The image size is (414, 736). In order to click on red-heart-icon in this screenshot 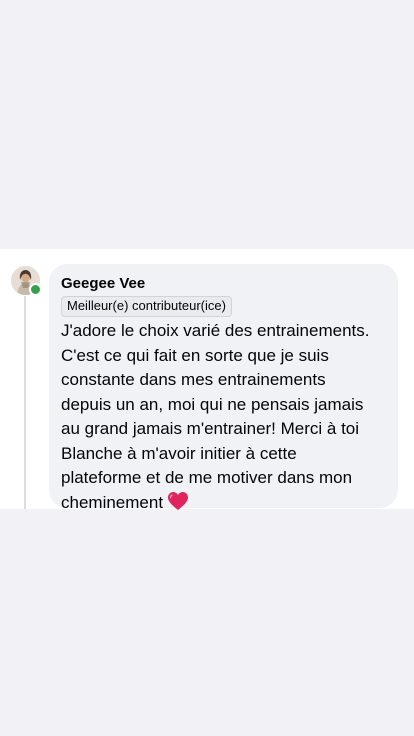, I will do `click(178, 505)`.